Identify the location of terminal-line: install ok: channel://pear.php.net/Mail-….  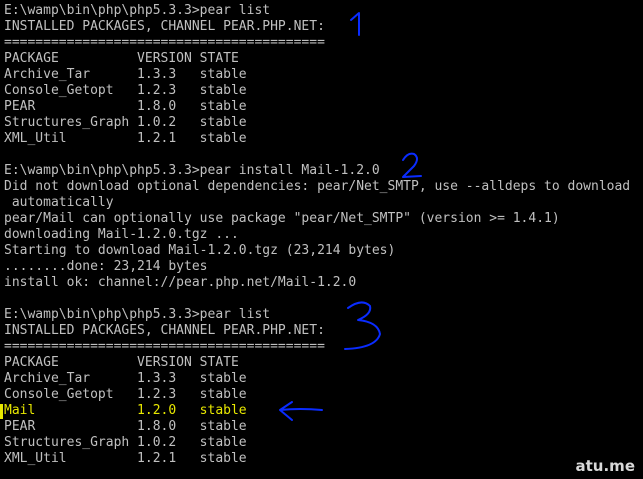
(180, 282).